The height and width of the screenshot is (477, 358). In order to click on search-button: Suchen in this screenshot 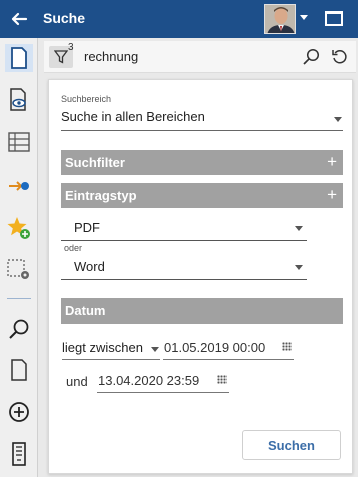, I will do `click(291, 445)`.